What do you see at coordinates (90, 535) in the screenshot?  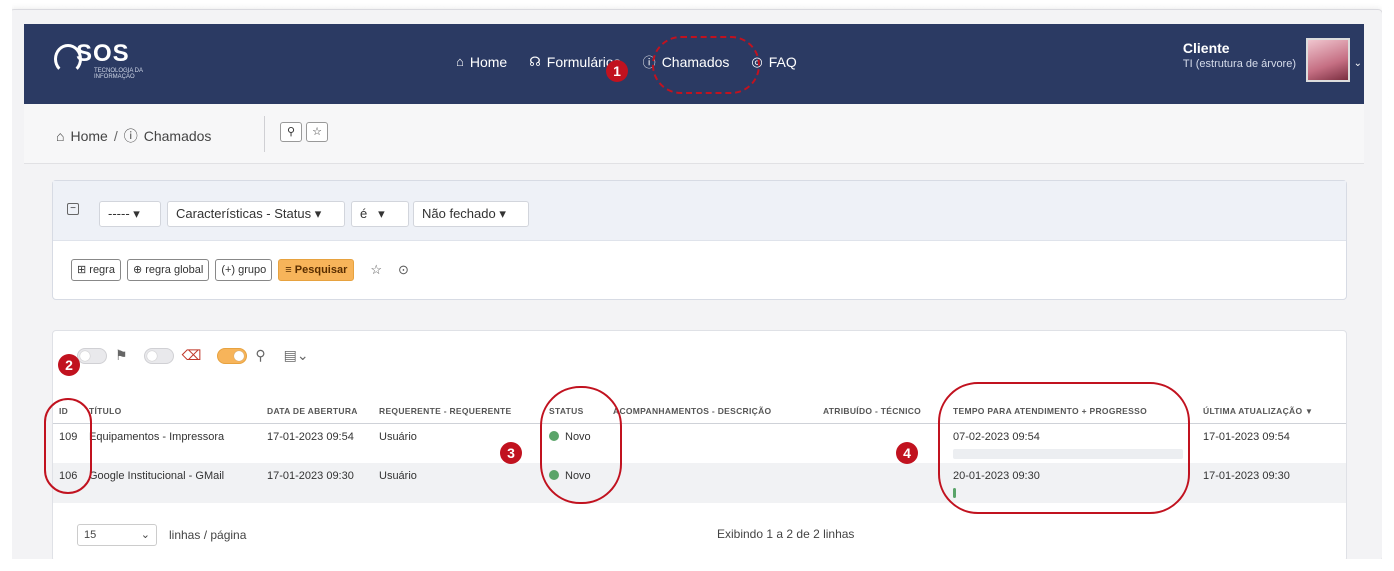 I see `page-size-value: 15` at bounding box center [90, 535].